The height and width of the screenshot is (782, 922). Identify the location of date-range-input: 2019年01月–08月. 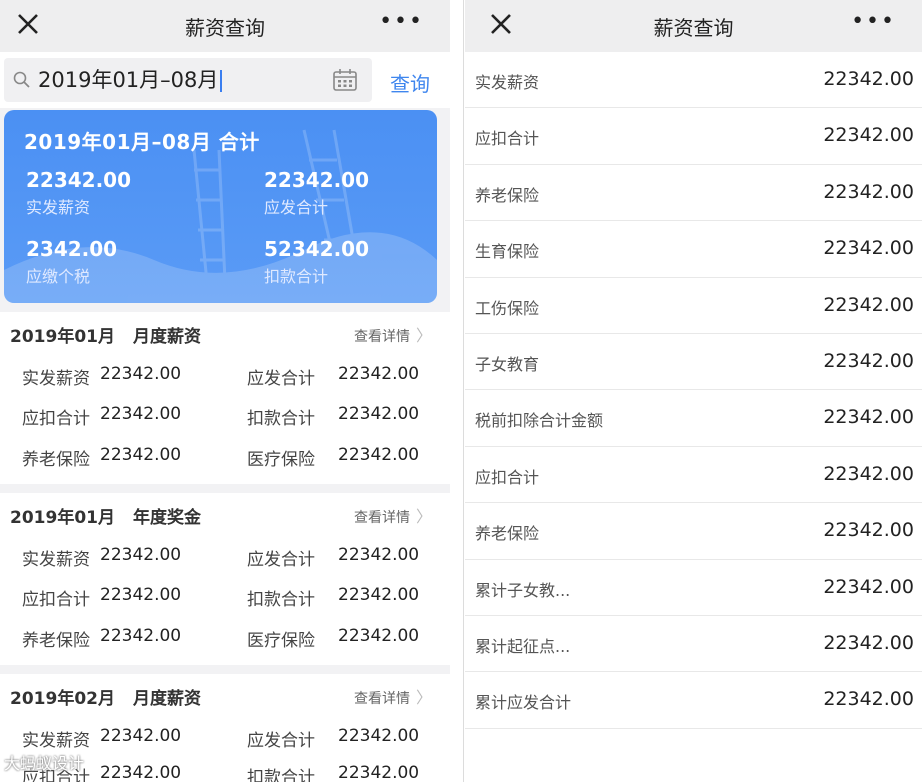
(178, 80).